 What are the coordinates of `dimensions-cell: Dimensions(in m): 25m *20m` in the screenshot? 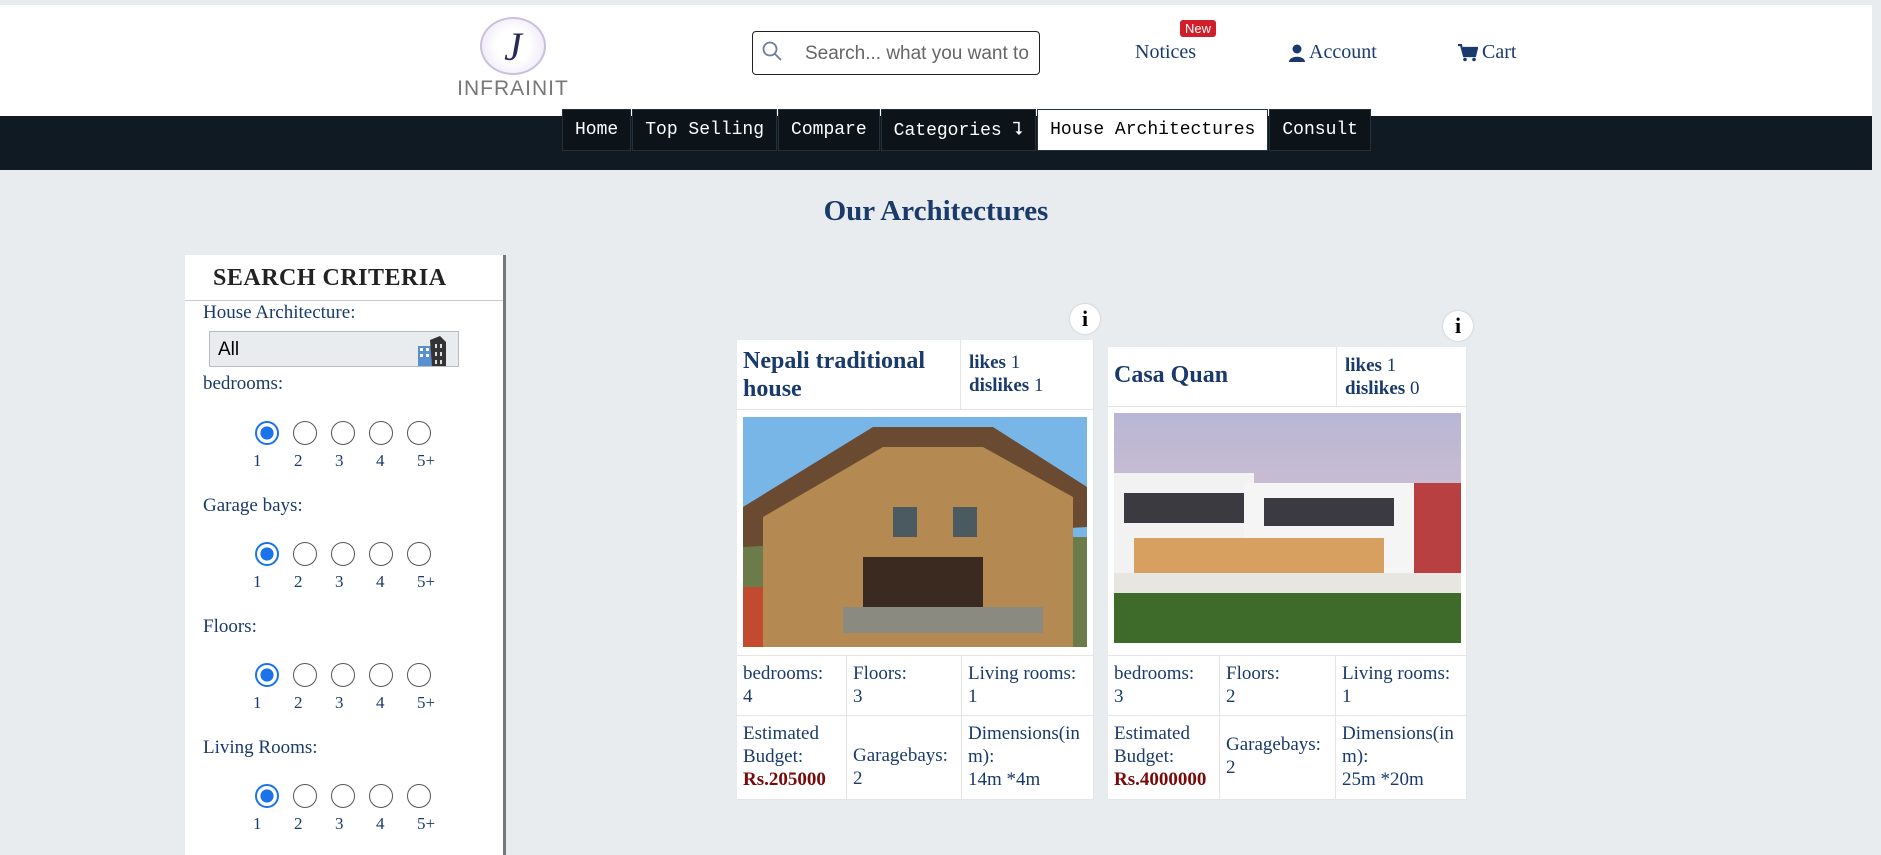 It's located at (1401, 758).